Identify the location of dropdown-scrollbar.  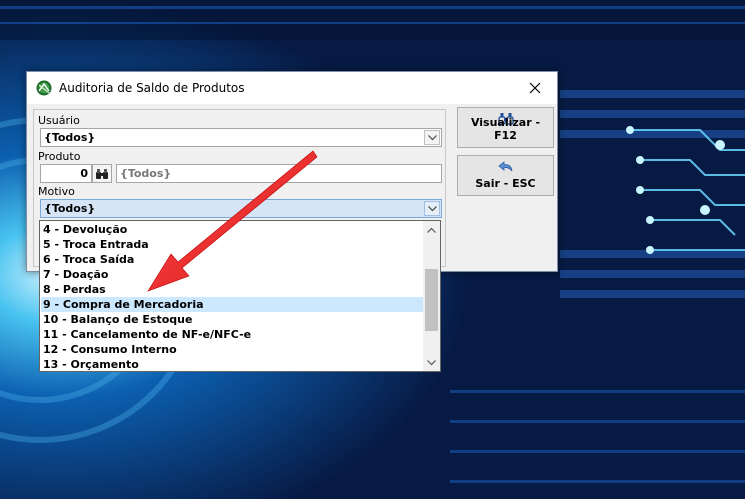
(431, 296).